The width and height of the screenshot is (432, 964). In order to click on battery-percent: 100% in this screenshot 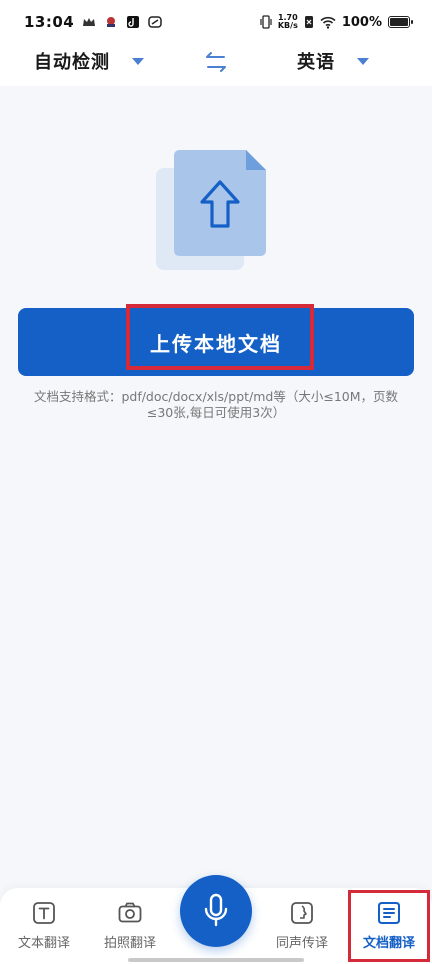, I will do `click(361, 22)`.